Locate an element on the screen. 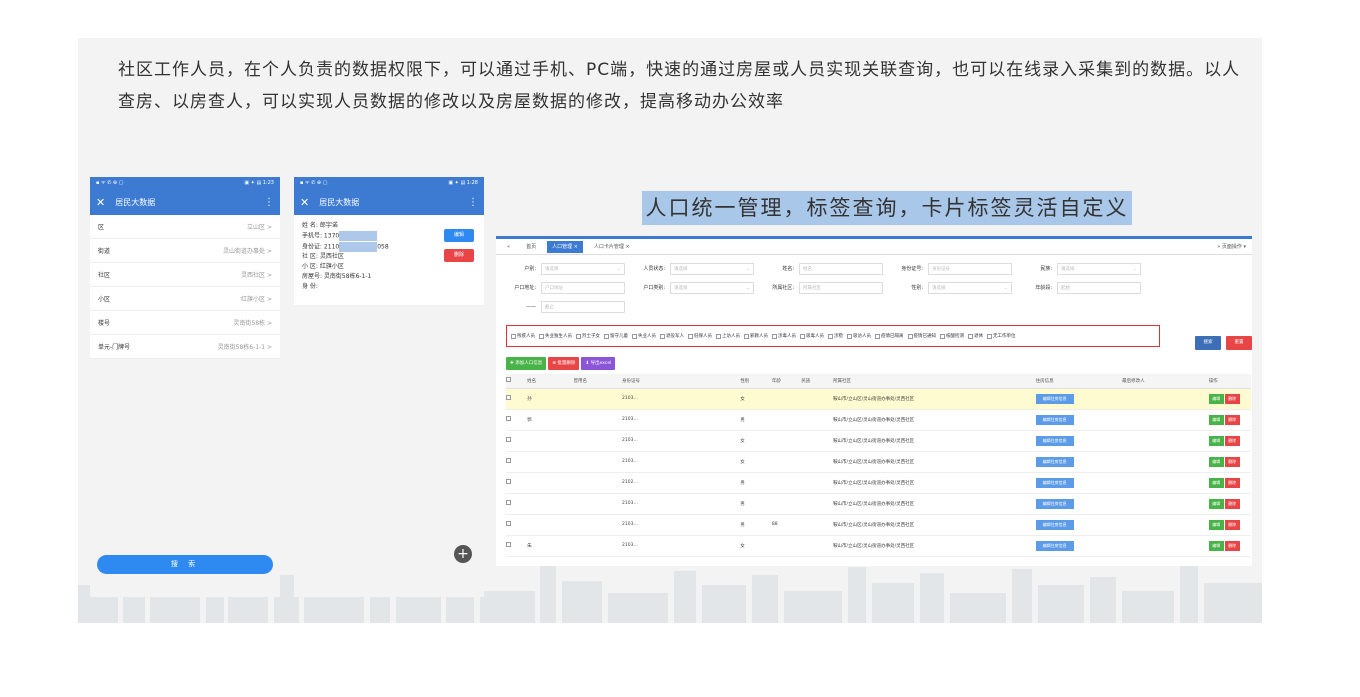 The image size is (1360, 697). more-icon: ⋮ is located at coordinates (269, 202).